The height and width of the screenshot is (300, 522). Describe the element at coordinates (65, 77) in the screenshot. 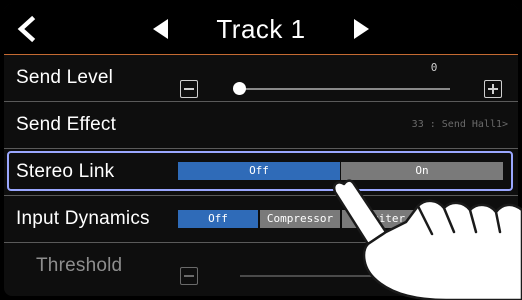

I see `send-level-label: Send Level` at that location.